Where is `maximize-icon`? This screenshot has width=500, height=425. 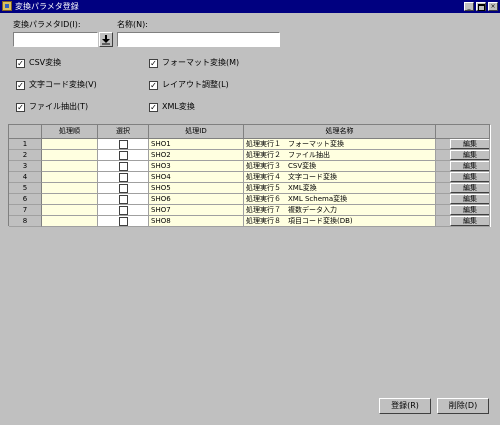
maximize-icon is located at coordinates (481, 7).